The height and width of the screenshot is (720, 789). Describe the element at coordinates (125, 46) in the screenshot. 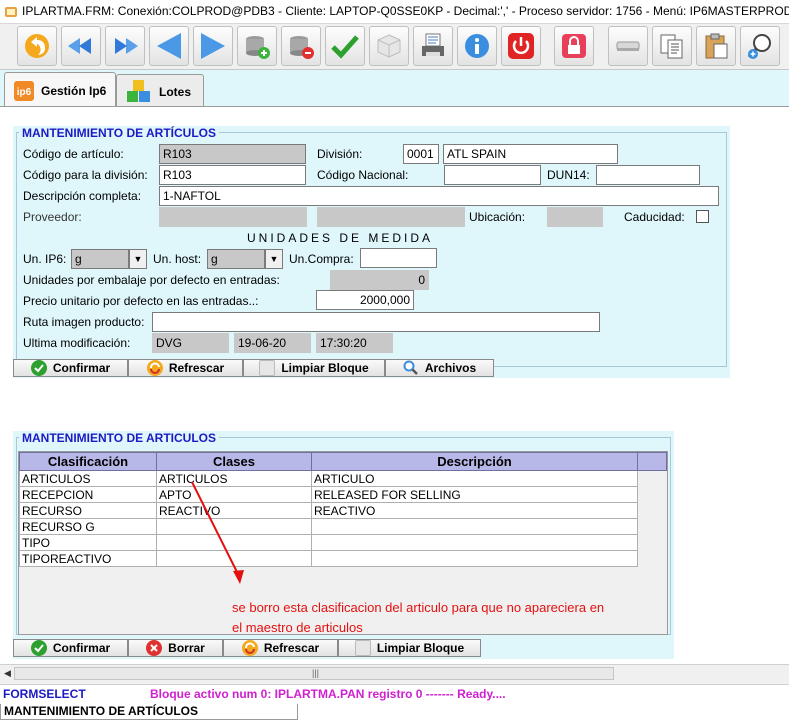

I see `double-right-arrow-icon` at that location.